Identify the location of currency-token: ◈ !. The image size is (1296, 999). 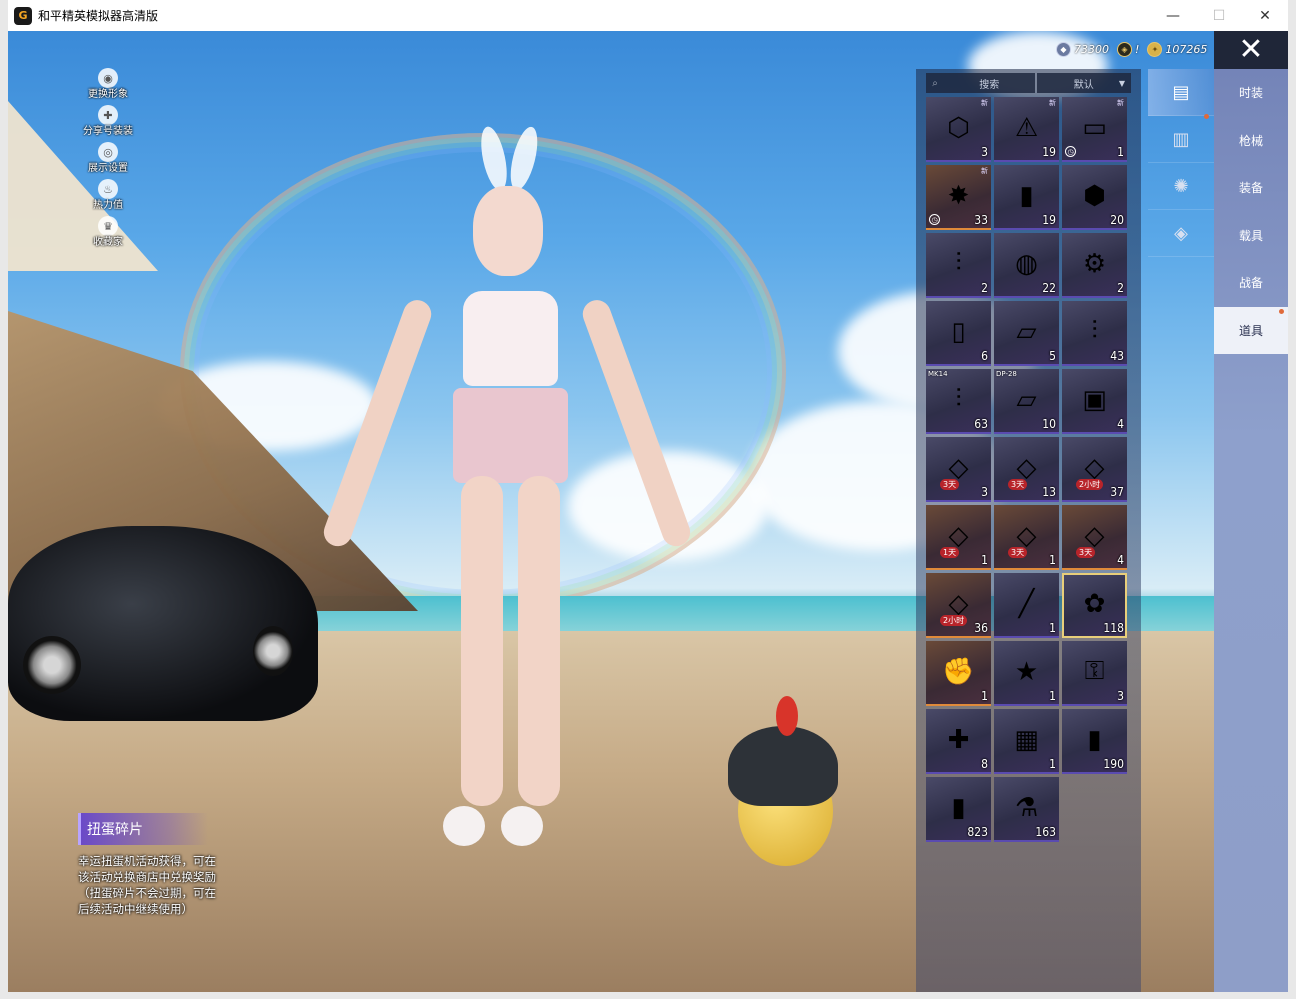
(1128, 49).